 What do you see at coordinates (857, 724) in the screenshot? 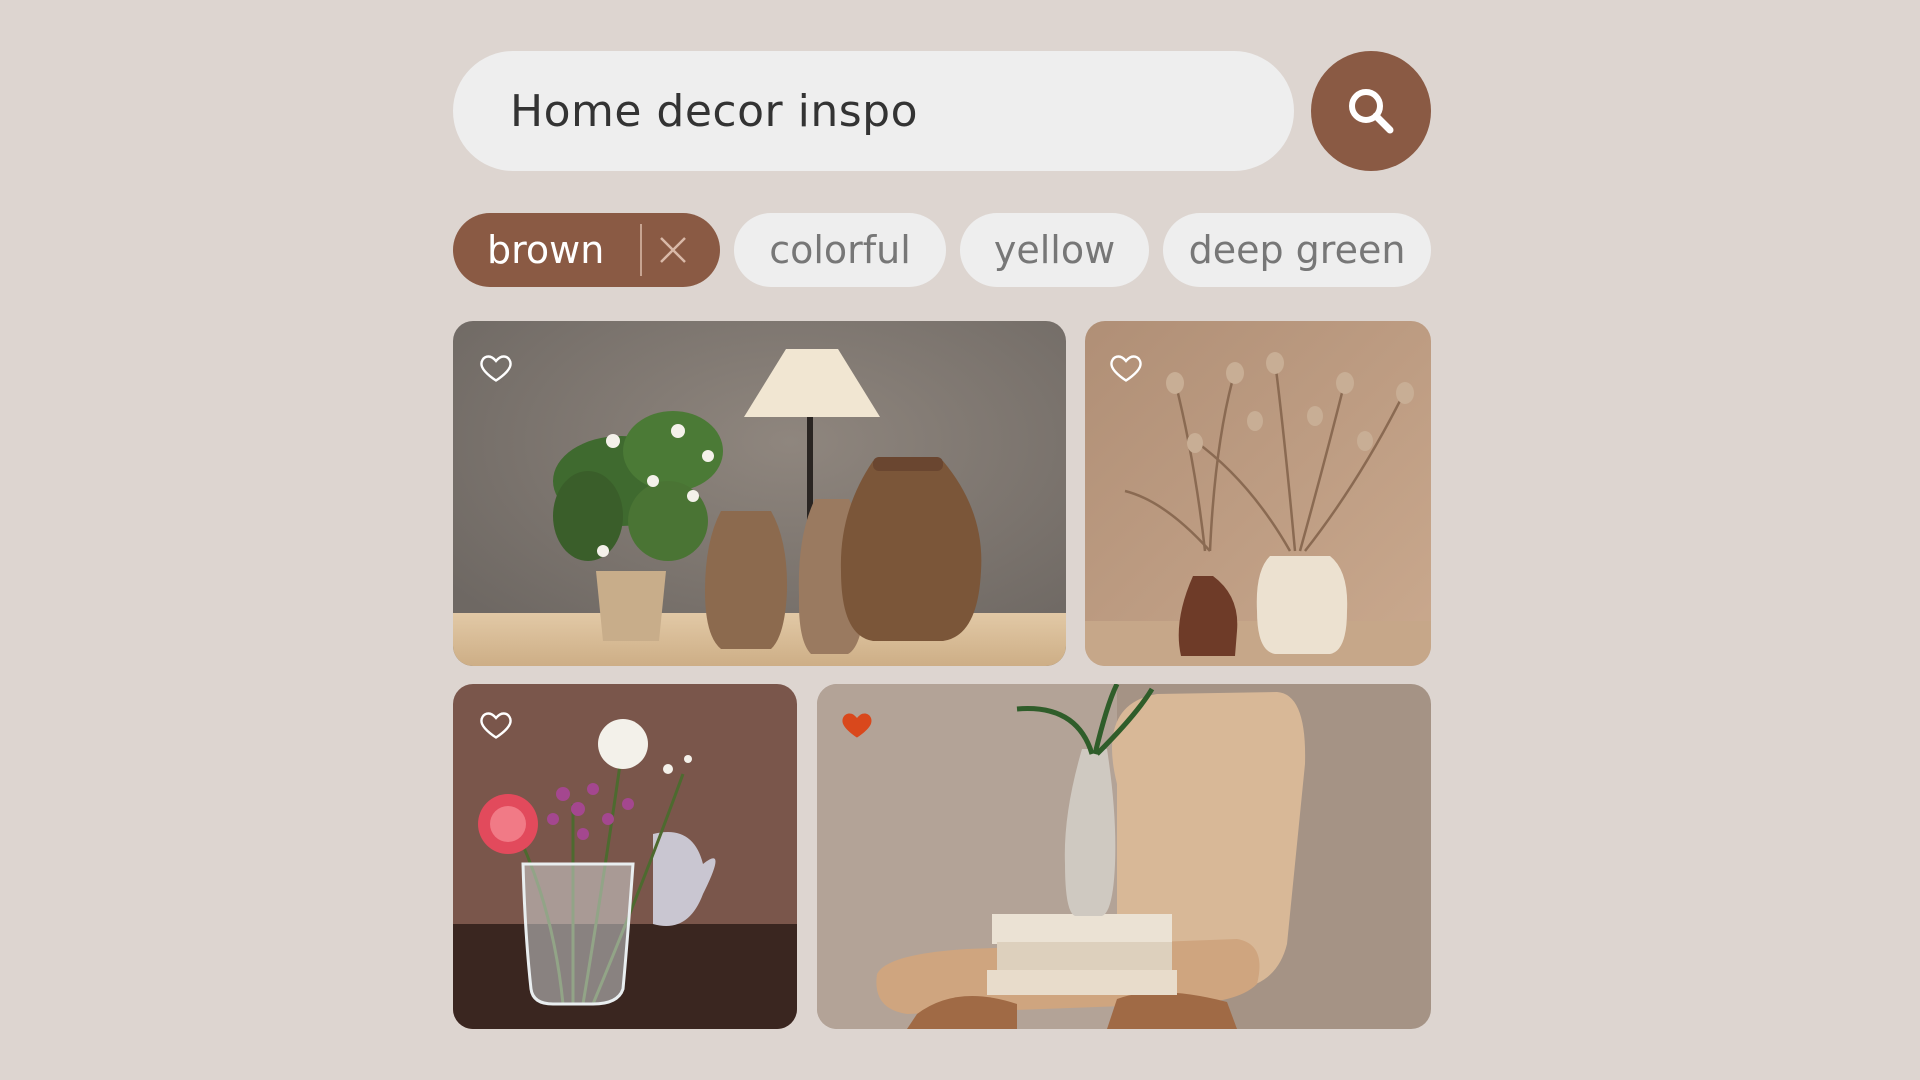
I see `heart-icon-liked` at bounding box center [857, 724].